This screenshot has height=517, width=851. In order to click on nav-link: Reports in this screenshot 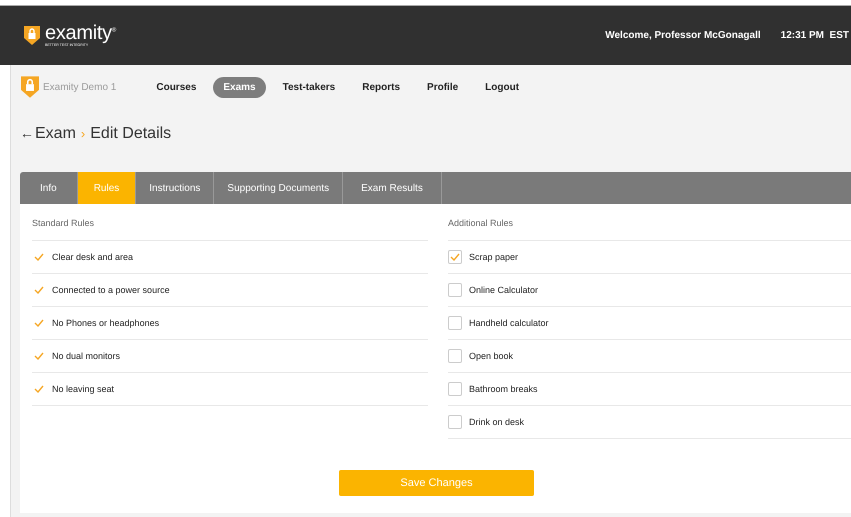, I will do `click(381, 87)`.